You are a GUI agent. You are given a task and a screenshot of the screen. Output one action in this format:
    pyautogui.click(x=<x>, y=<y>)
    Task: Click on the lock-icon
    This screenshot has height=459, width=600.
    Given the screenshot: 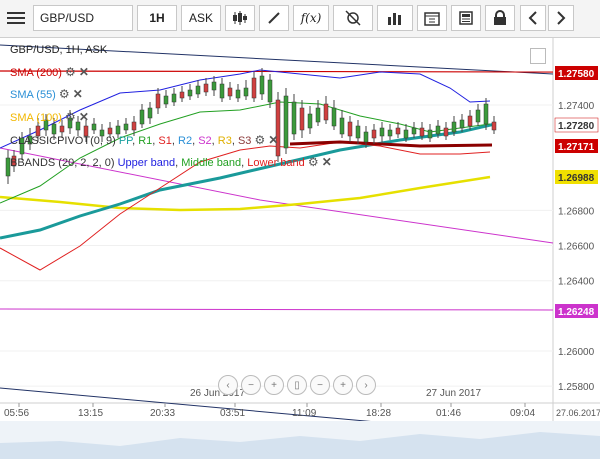 What is the action you would take?
    pyautogui.click(x=500, y=18)
    